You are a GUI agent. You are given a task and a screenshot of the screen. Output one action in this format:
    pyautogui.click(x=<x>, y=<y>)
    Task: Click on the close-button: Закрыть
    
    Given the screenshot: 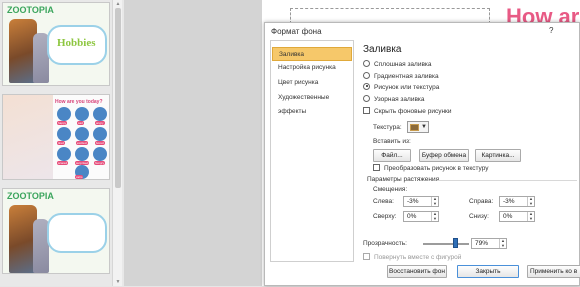 What is the action you would take?
    pyautogui.click(x=488, y=271)
    